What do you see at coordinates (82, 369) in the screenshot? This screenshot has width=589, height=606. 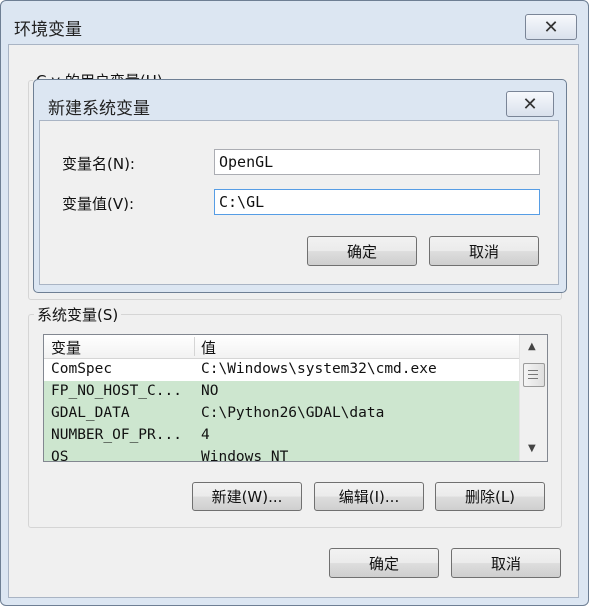 I see `row-variable-name: ComSpec` at bounding box center [82, 369].